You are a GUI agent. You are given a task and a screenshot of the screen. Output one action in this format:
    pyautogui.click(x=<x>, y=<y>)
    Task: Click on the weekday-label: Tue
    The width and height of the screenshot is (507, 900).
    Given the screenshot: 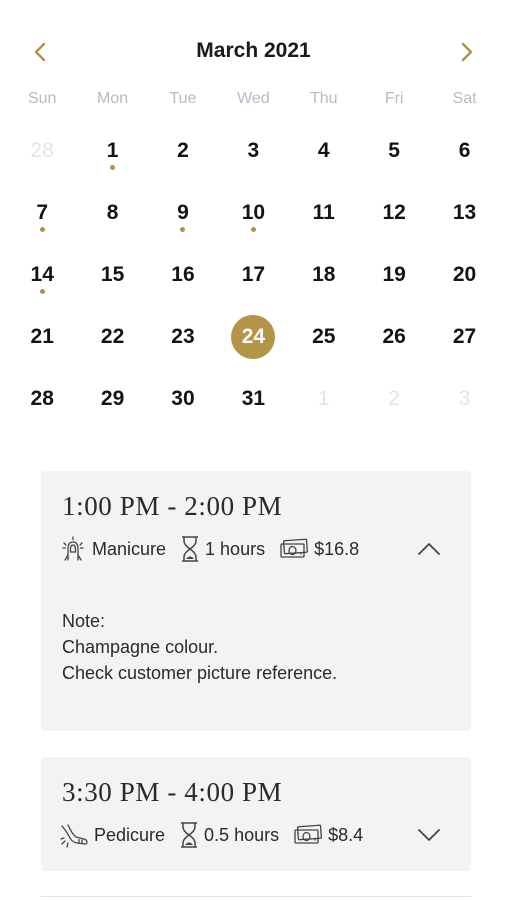 What is the action you would take?
    pyautogui.click(x=183, y=98)
    